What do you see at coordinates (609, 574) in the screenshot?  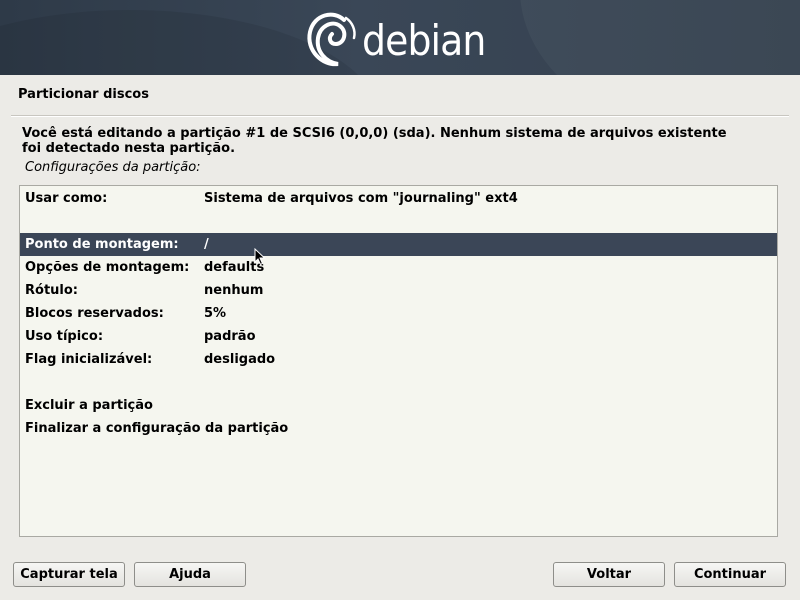 I see `back-button: Voltar` at bounding box center [609, 574].